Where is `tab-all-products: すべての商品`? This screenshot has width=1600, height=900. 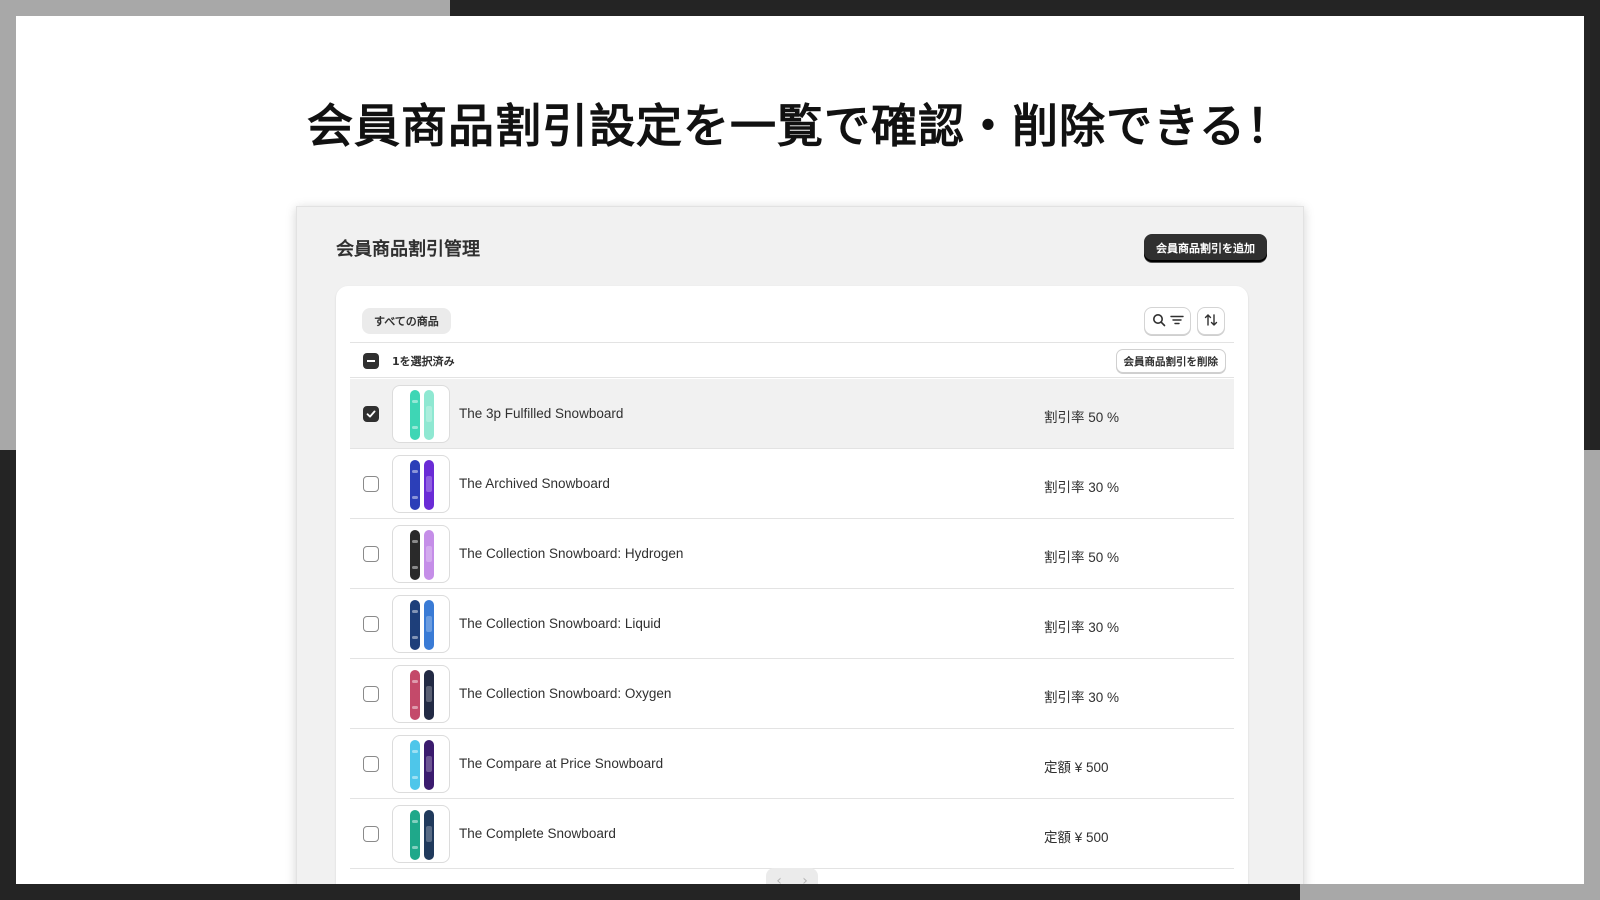
tab-all-products: すべての商品 is located at coordinates (406, 321).